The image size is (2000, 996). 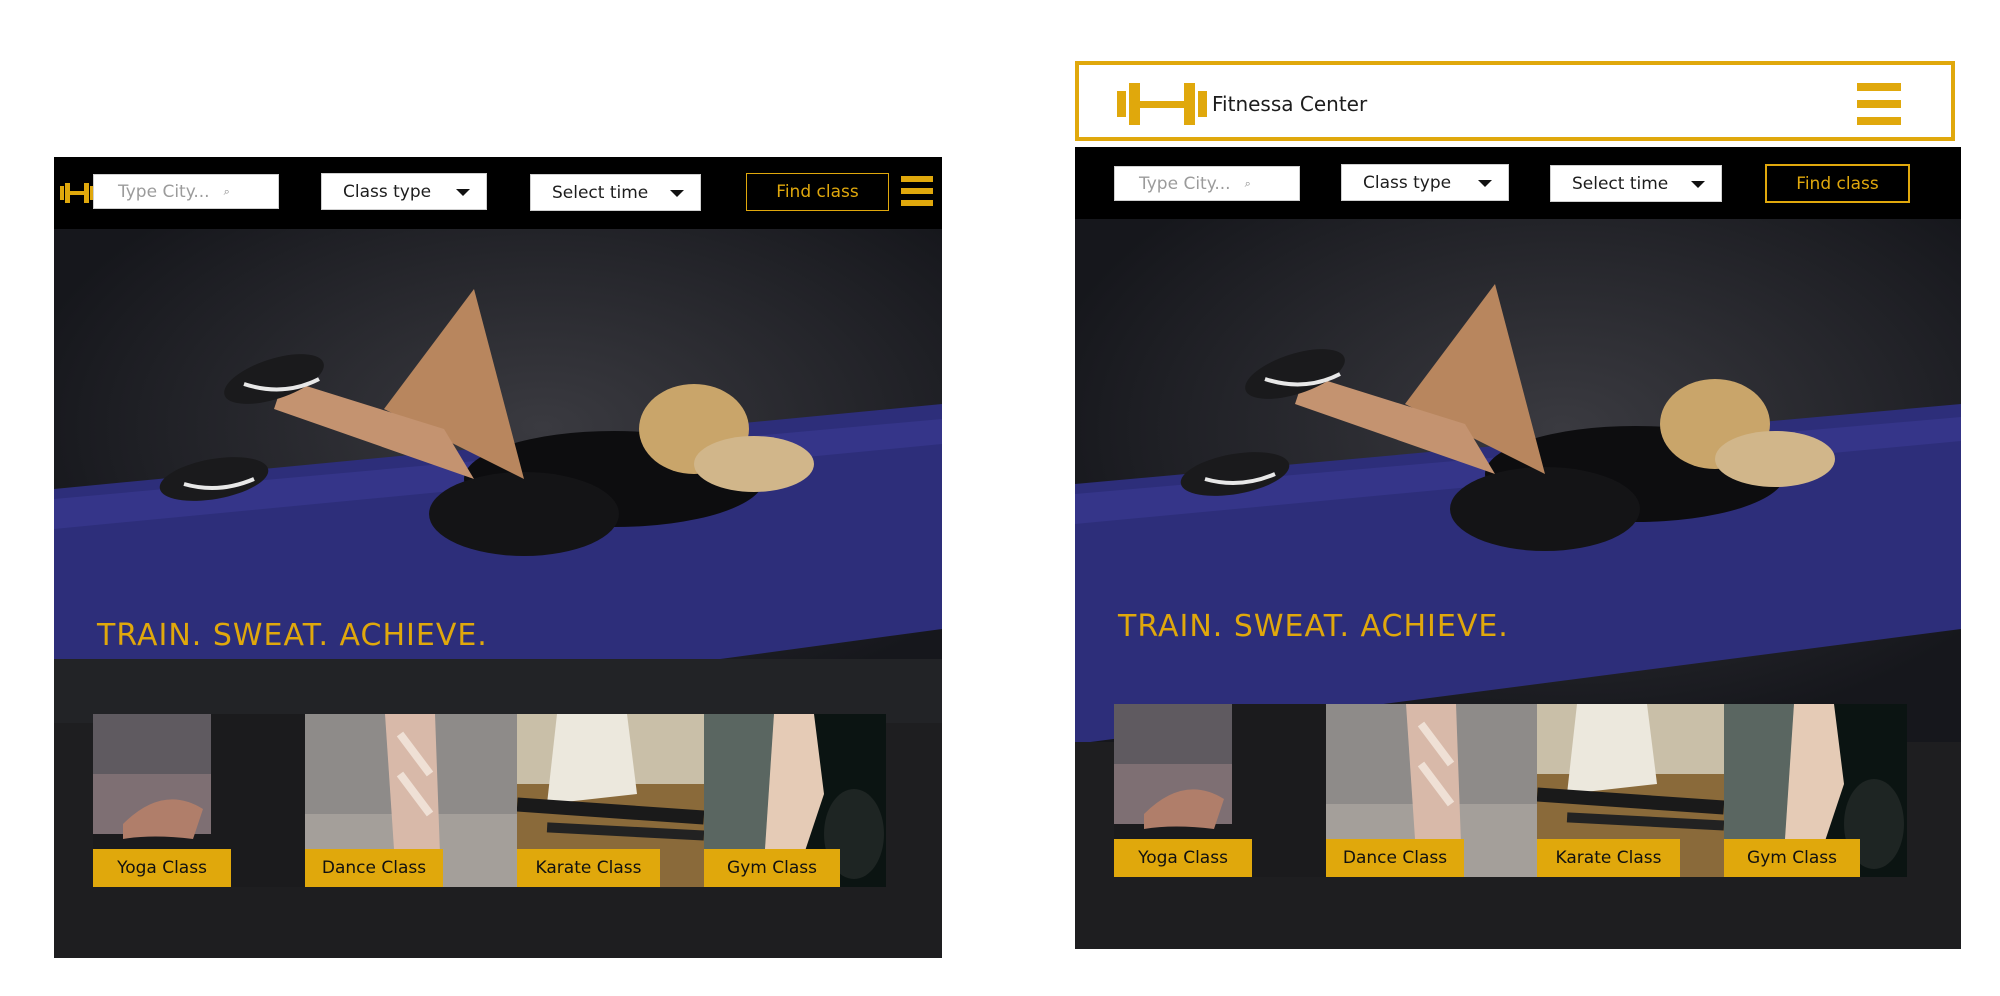 What do you see at coordinates (1515, 101) in the screenshot?
I see `app-header: Fitnessa Center` at bounding box center [1515, 101].